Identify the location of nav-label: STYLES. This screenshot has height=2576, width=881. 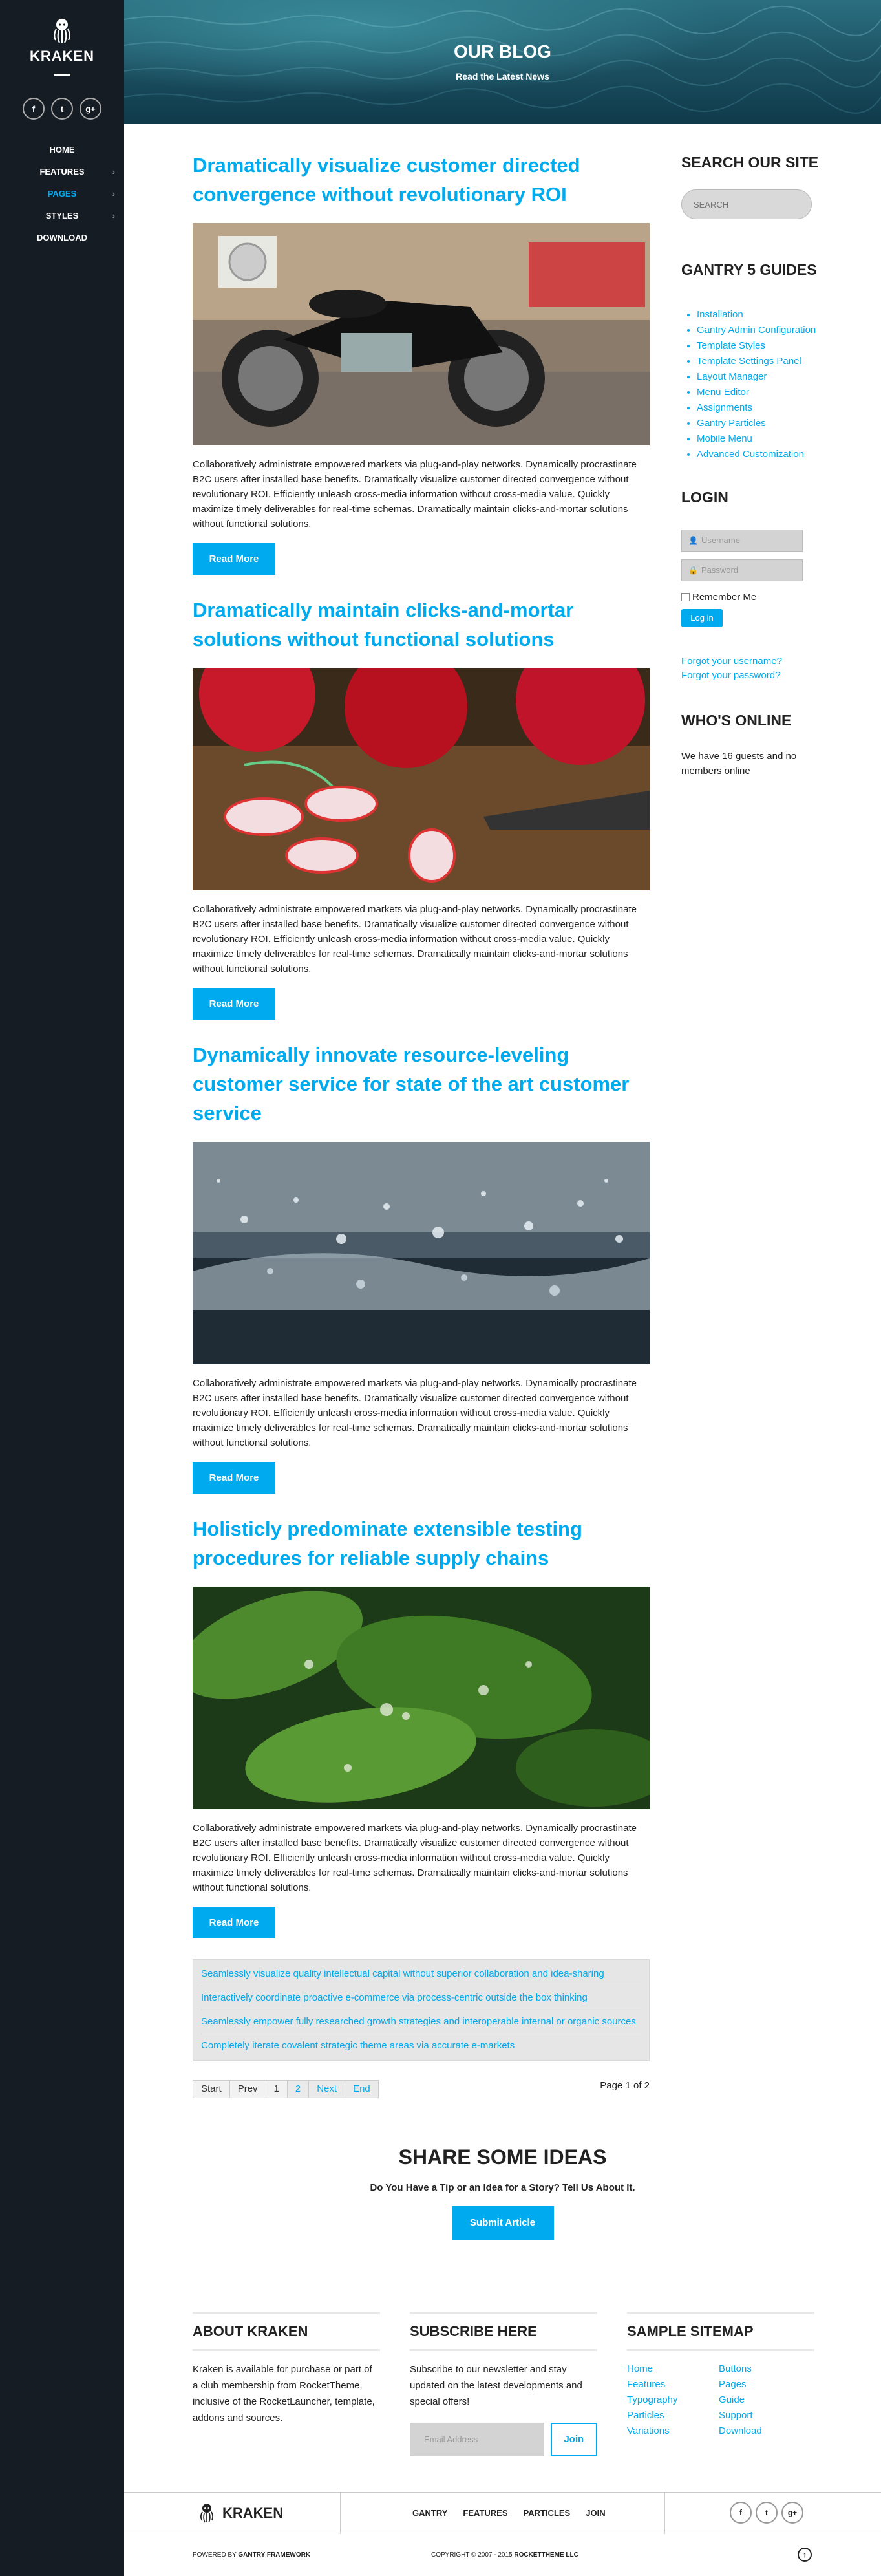
(62, 215).